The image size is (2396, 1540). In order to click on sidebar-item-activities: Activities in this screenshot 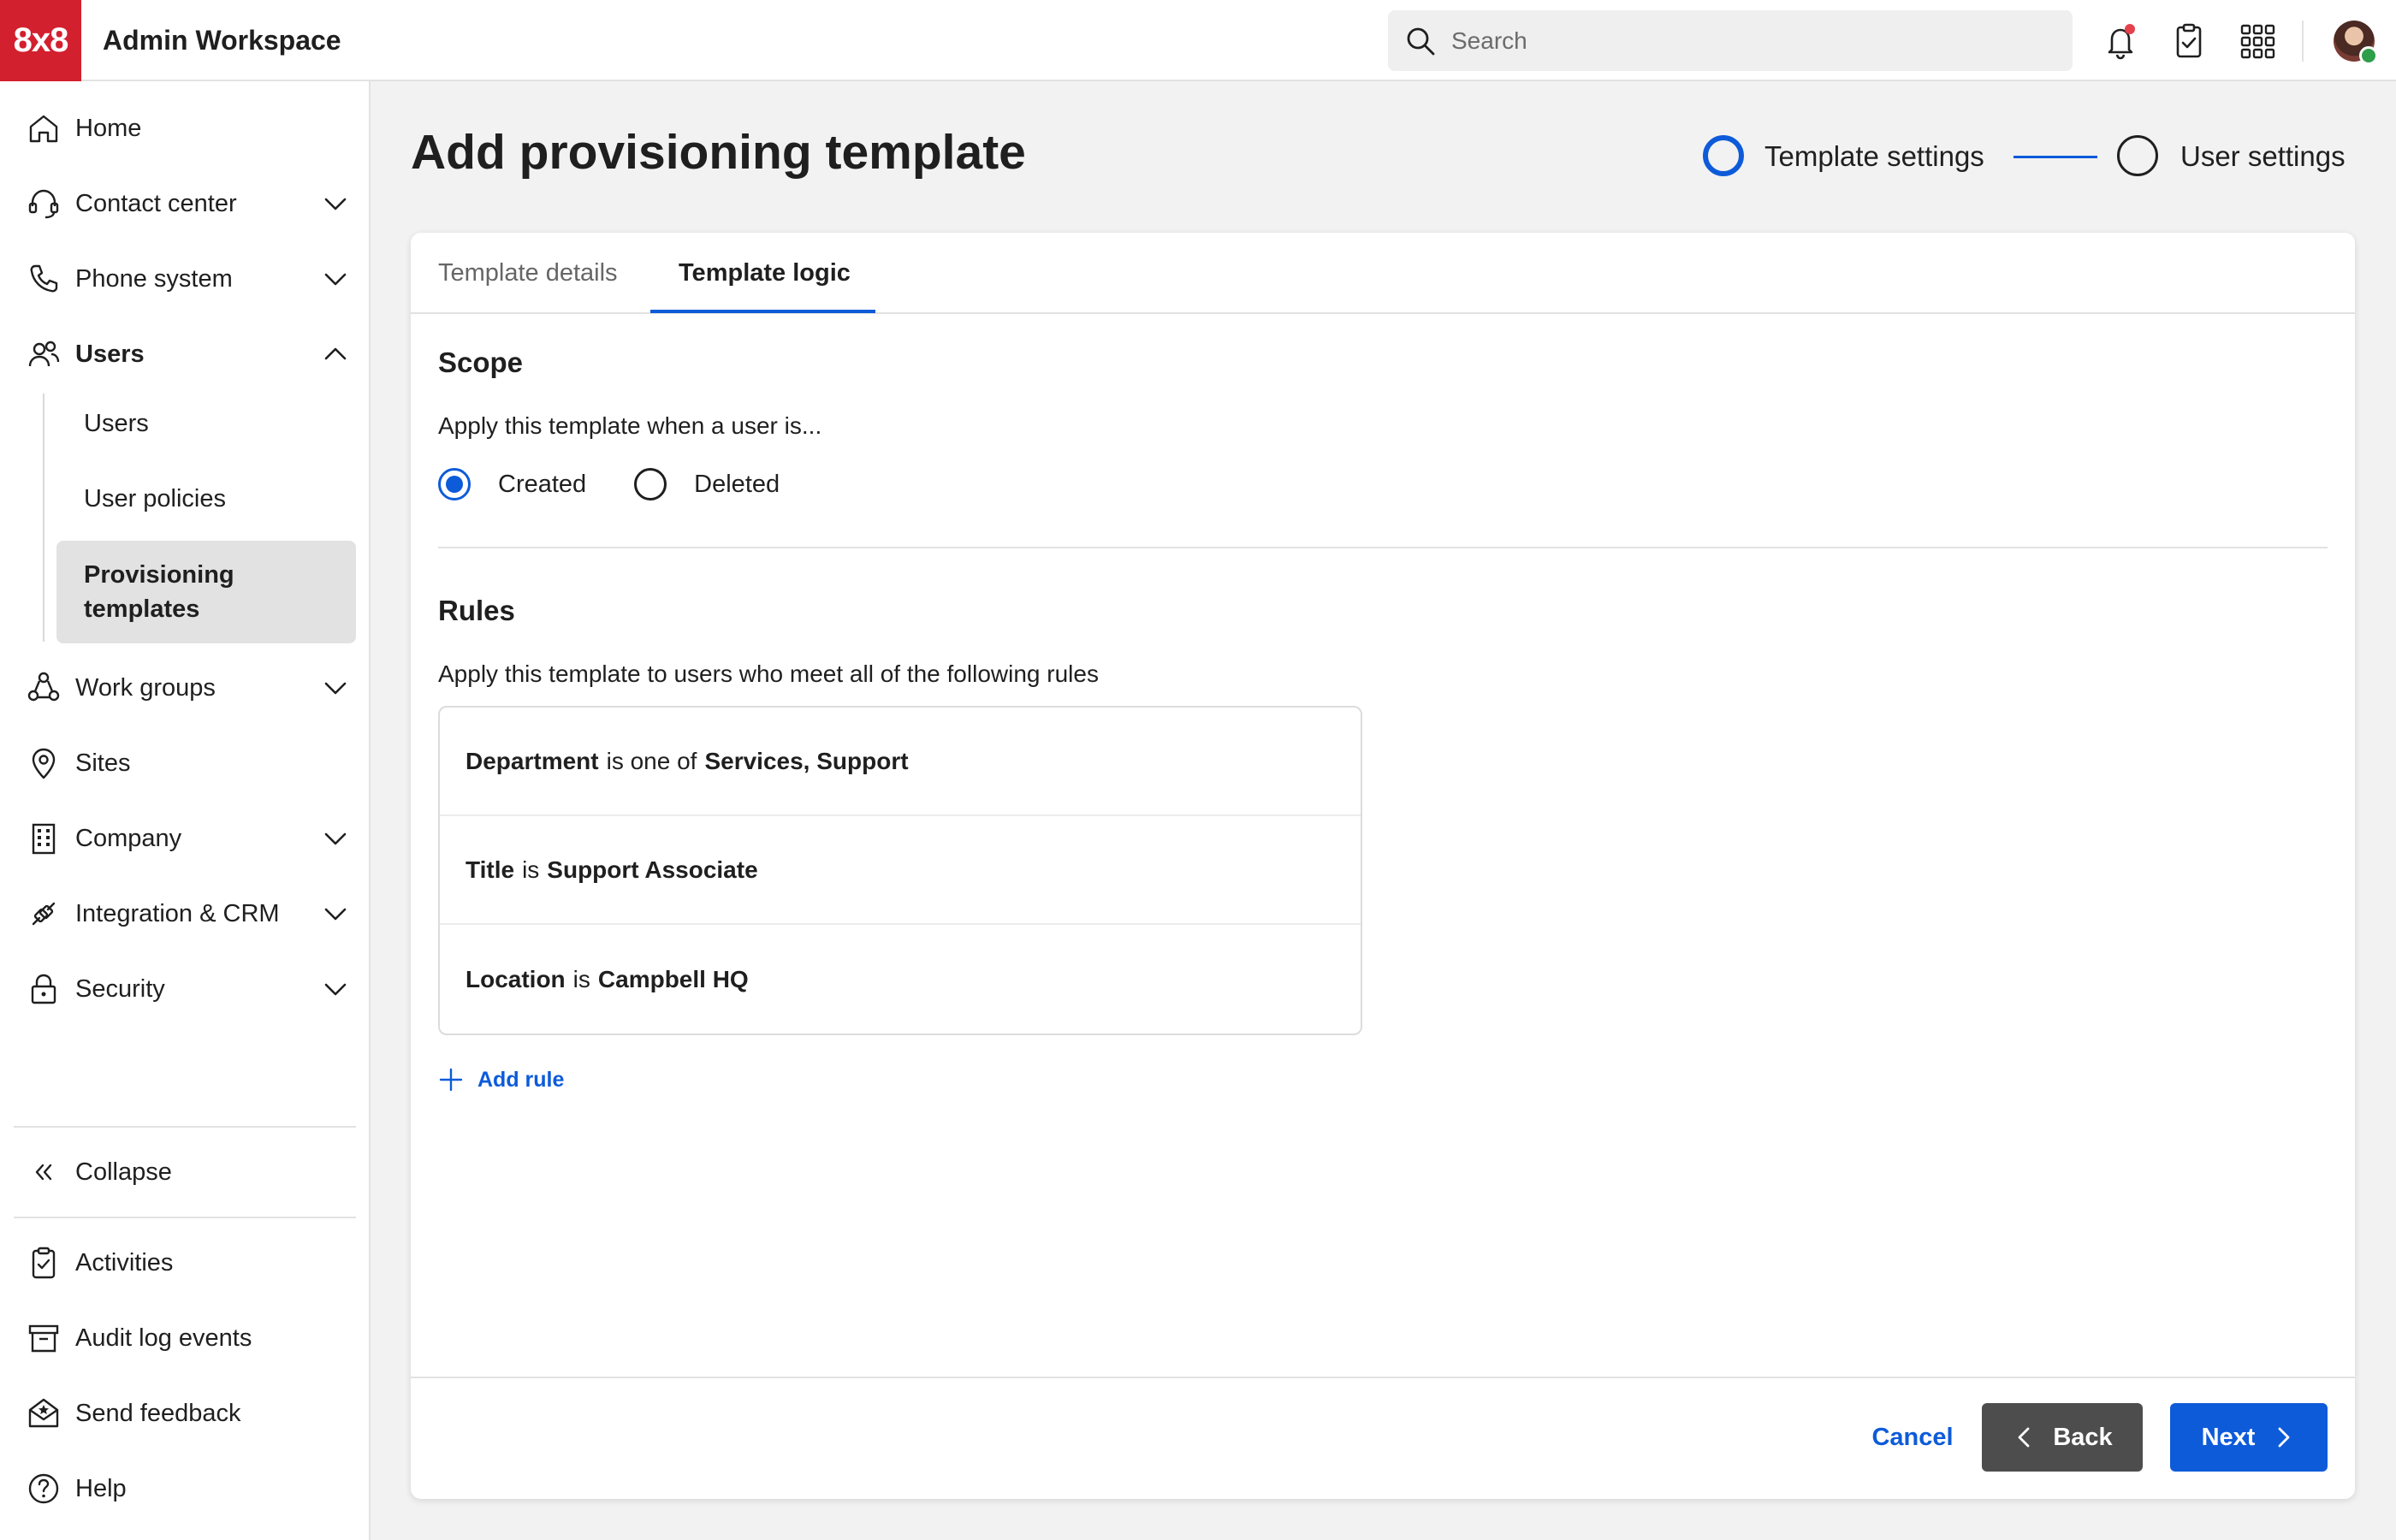, I will do `click(192, 1263)`.